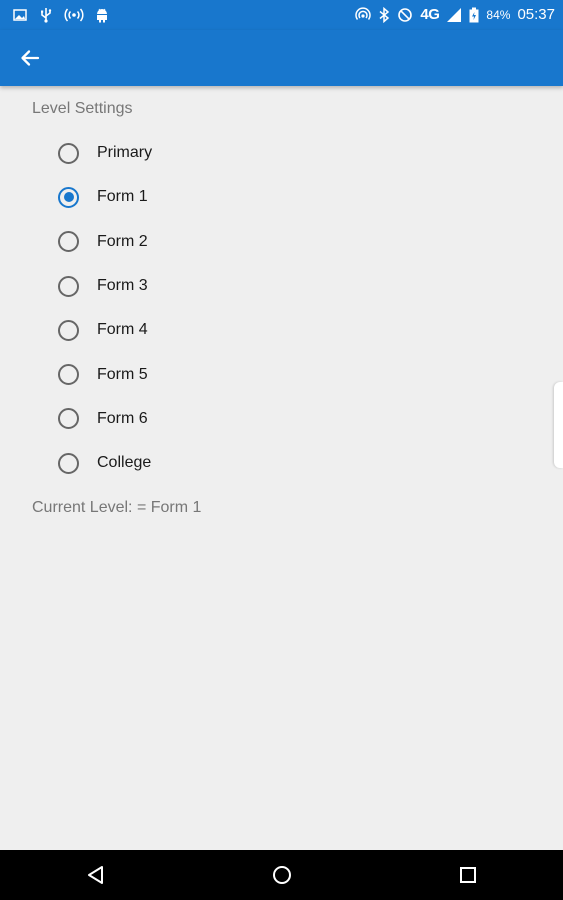  I want to click on back-button, so click(30, 58).